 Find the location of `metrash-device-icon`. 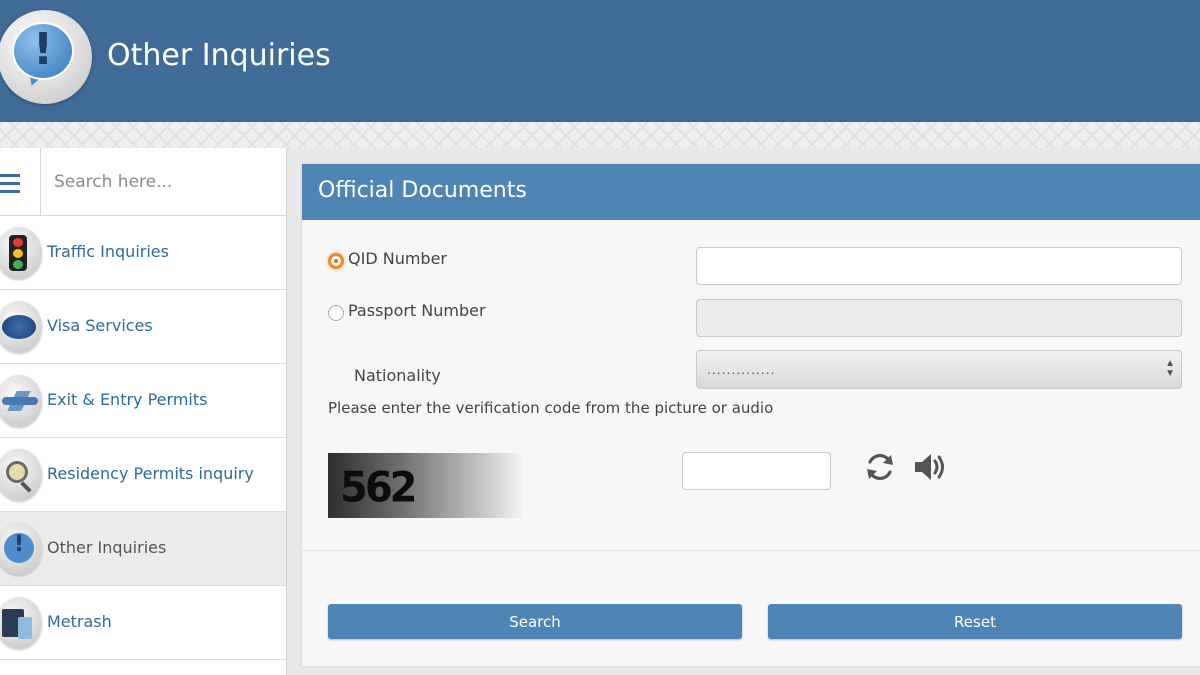

metrash-device-icon is located at coordinates (21, 623).